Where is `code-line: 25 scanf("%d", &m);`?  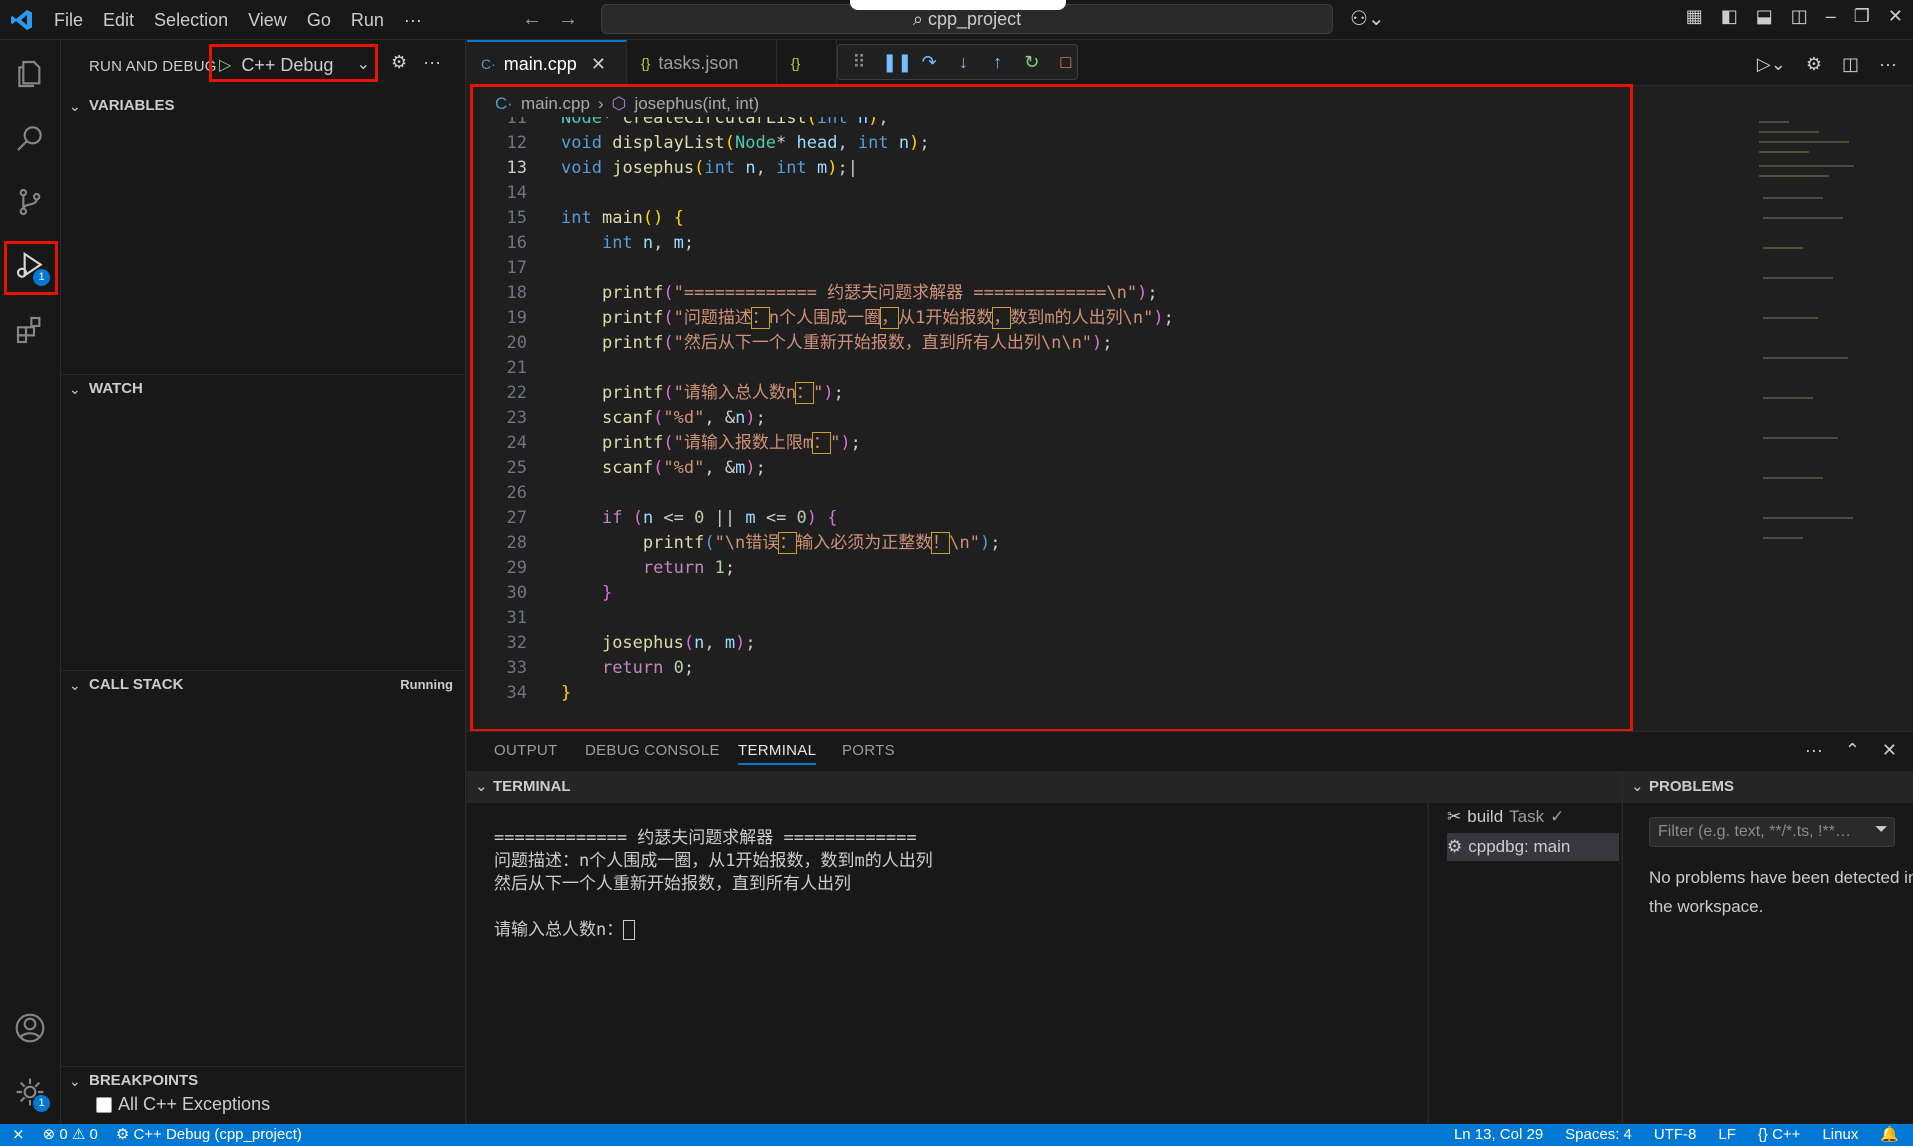 code-line: 25 scanf("%d", &m); is located at coordinates (616, 468).